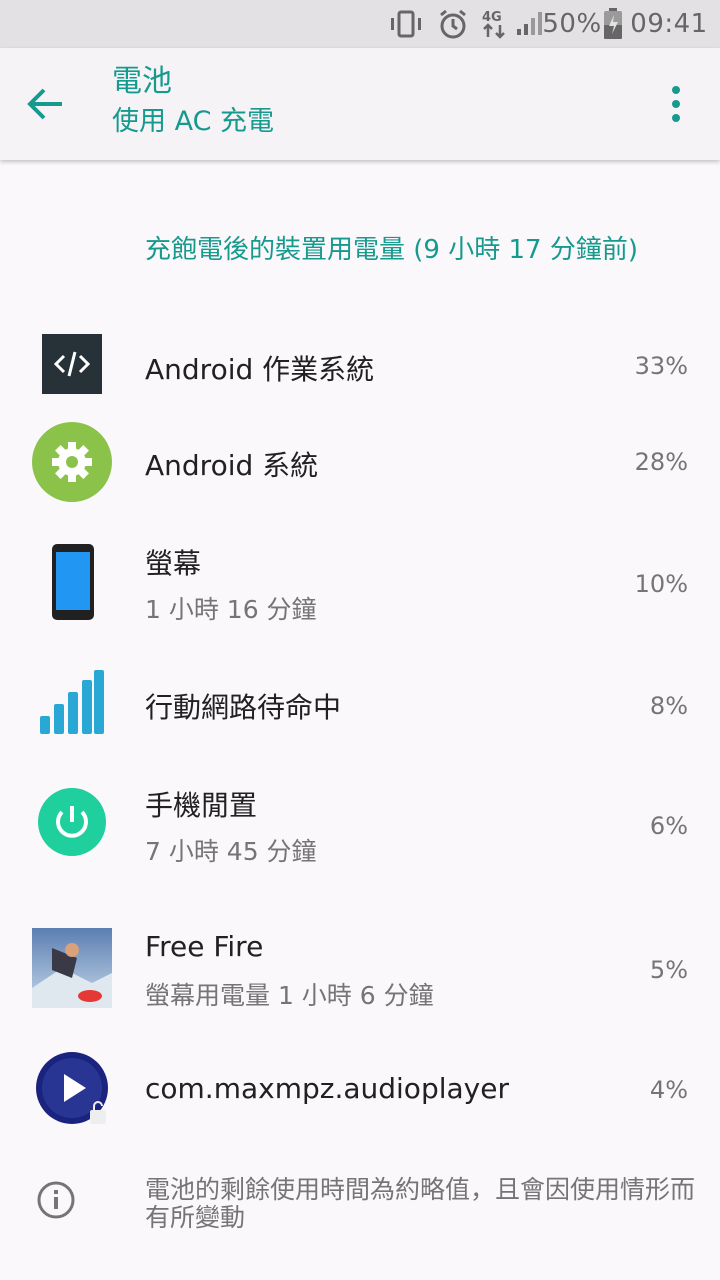 The height and width of the screenshot is (1280, 720). I want to click on item-detail: 7 小時 45 分鐘, so click(231, 851).